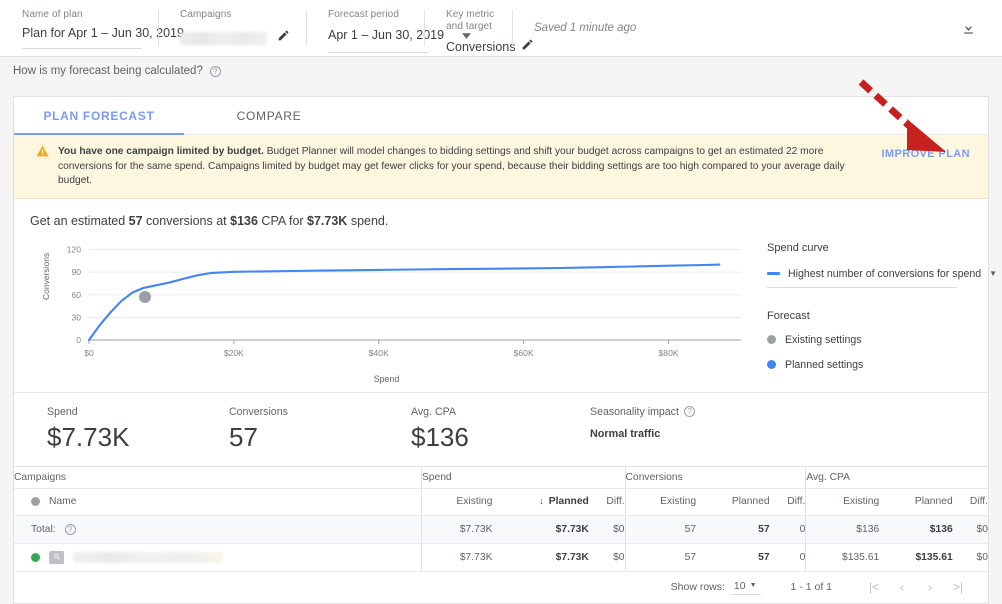 The width and height of the screenshot is (1002, 604). What do you see at coordinates (877, 340) in the screenshot?
I see `legend-item-existing: Existing settings` at bounding box center [877, 340].